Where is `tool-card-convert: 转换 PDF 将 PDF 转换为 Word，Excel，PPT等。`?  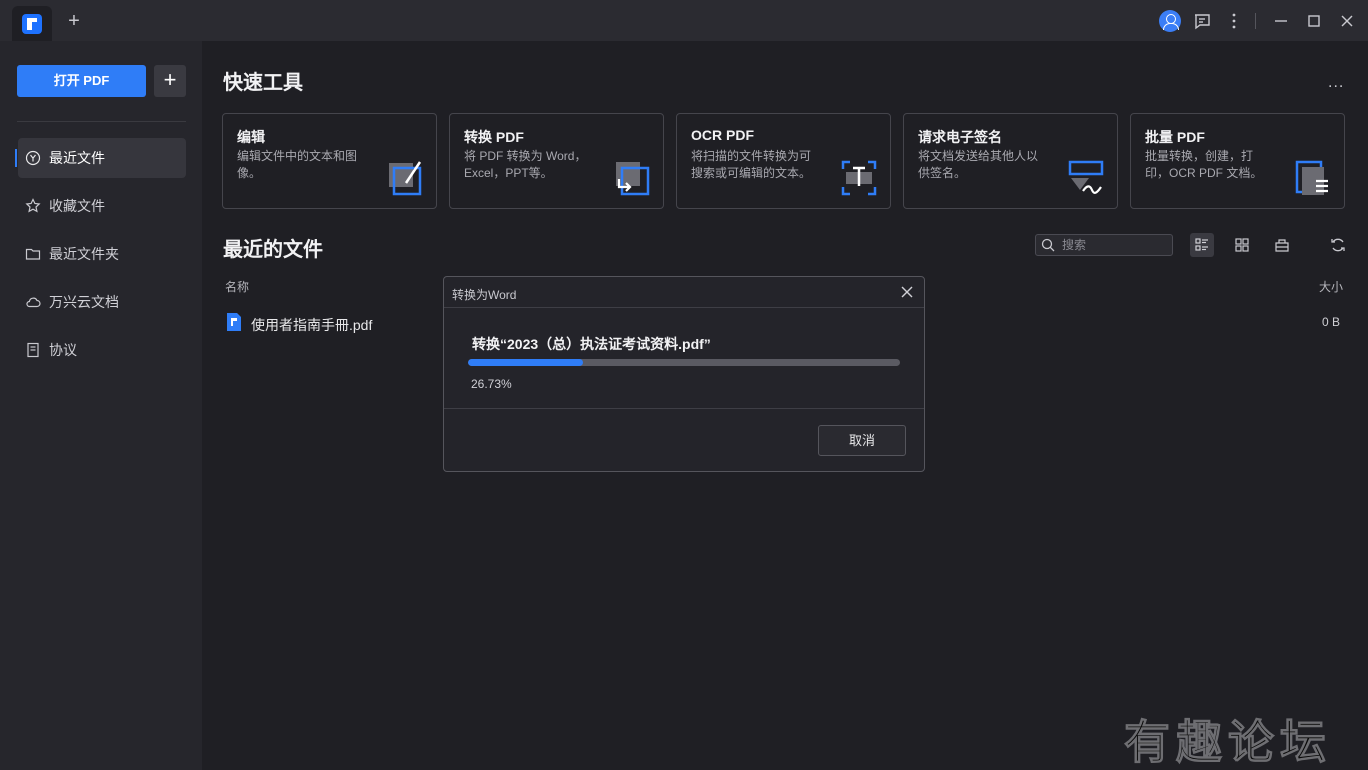 tool-card-convert: 转换 PDF 将 PDF 转换为 Word，Excel，PPT等。 is located at coordinates (556, 161).